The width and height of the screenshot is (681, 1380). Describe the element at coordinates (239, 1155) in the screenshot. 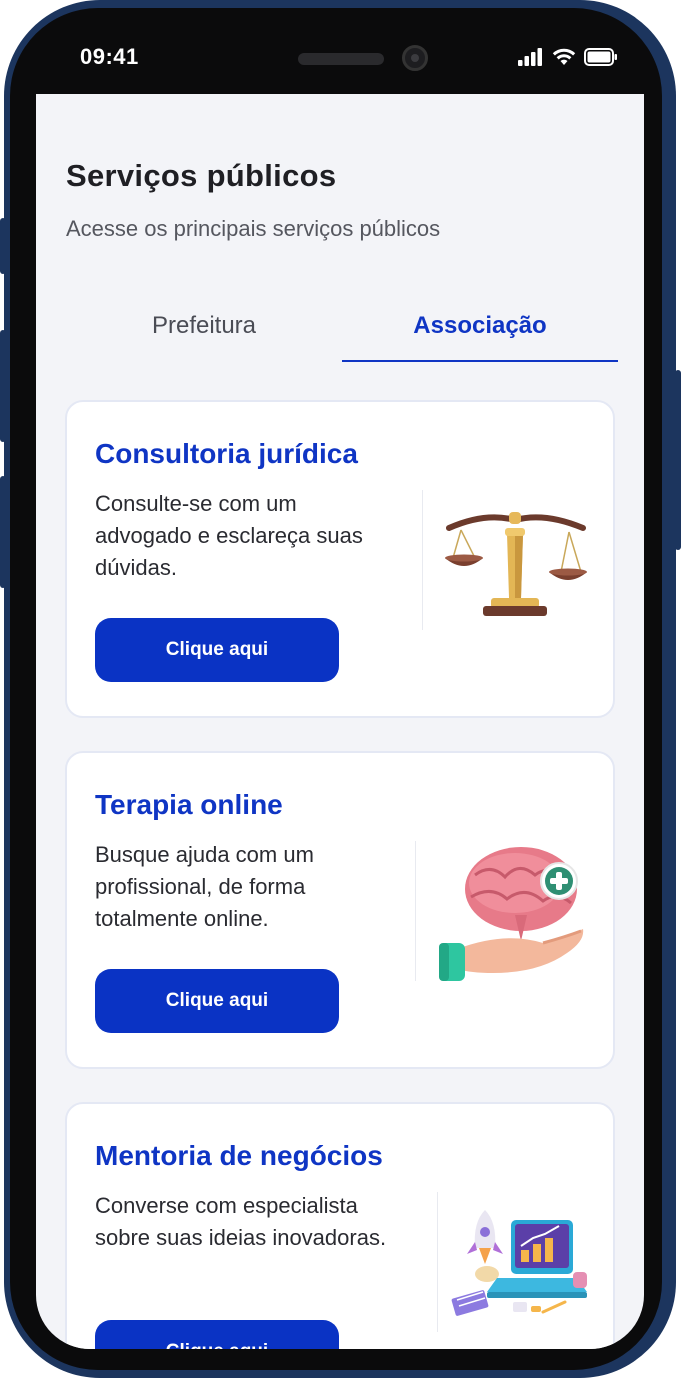

I see `card-title: Mentoria de negócios` at that location.